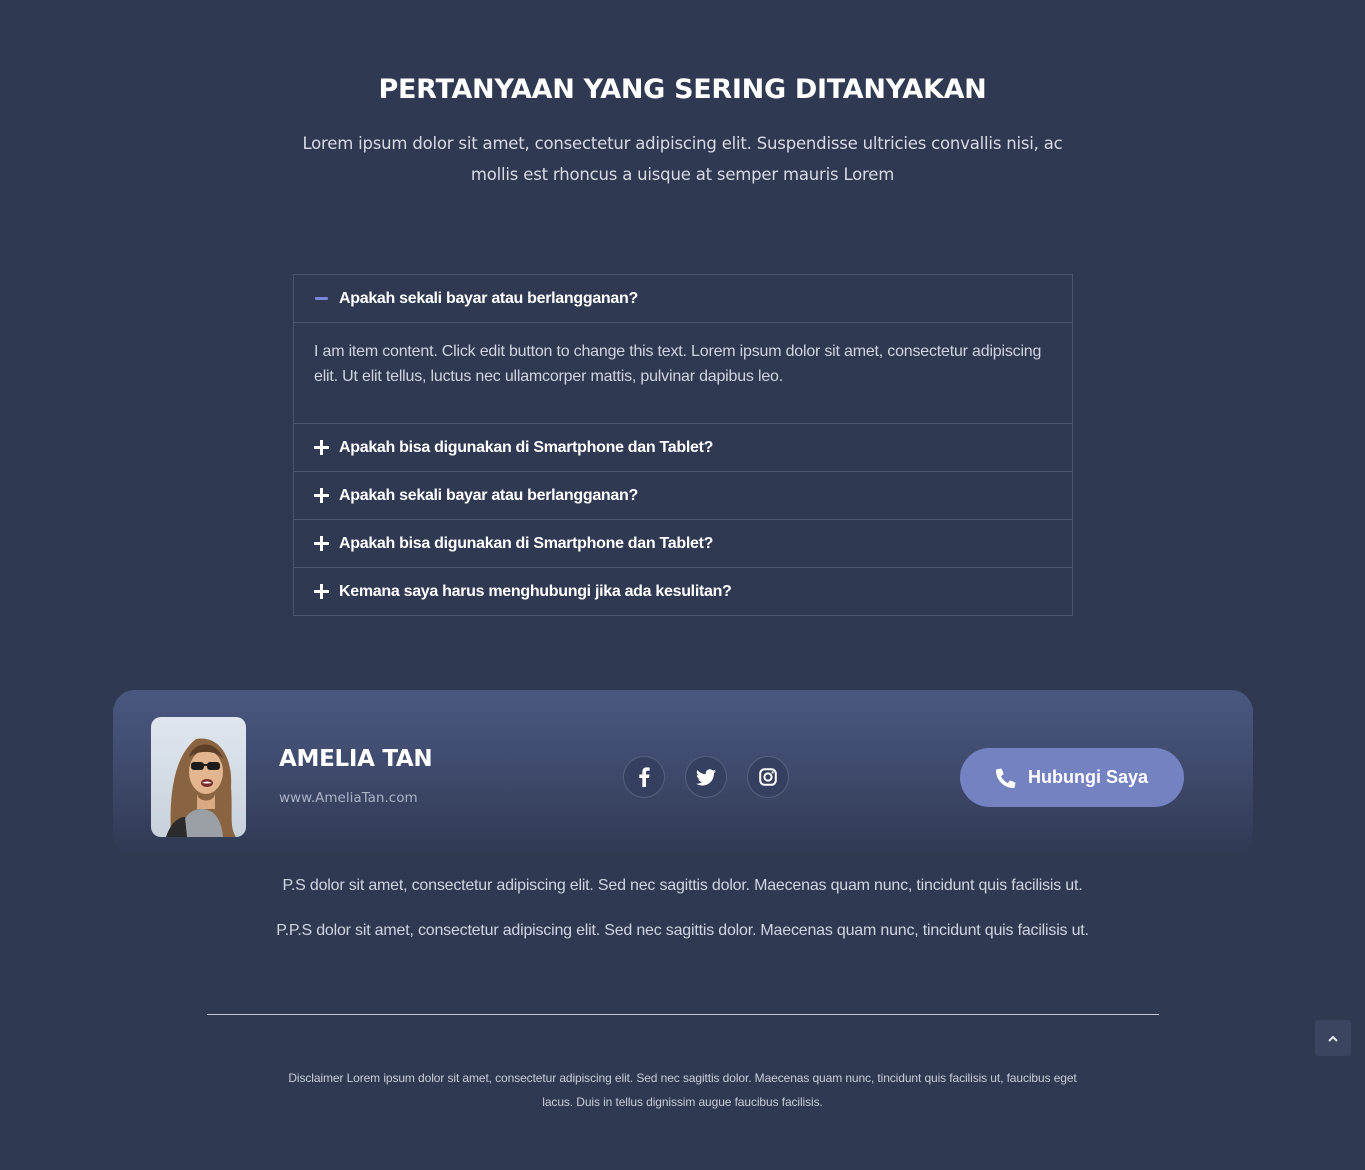  I want to click on chevron-up-icon, so click(1333, 1038).